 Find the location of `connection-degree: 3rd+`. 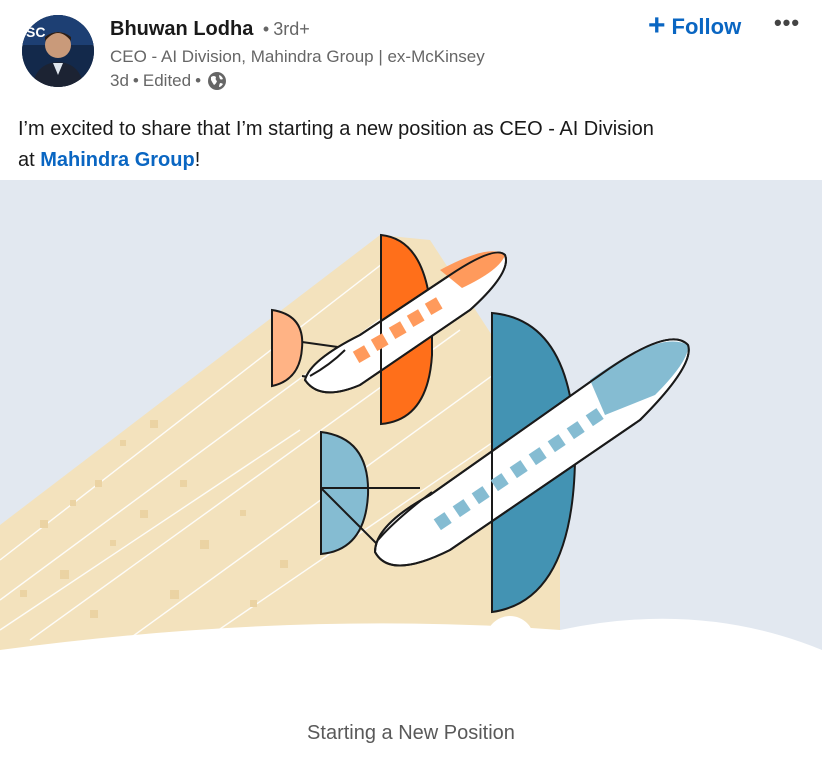

connection-degree: 3rd+ is located at coordinates (291, 29).